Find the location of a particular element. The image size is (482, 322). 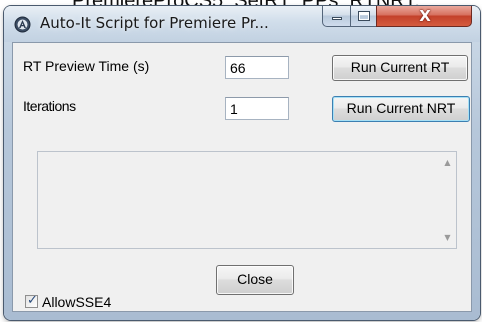

iterations-label: Iterations is located at coordinates (49, 106).